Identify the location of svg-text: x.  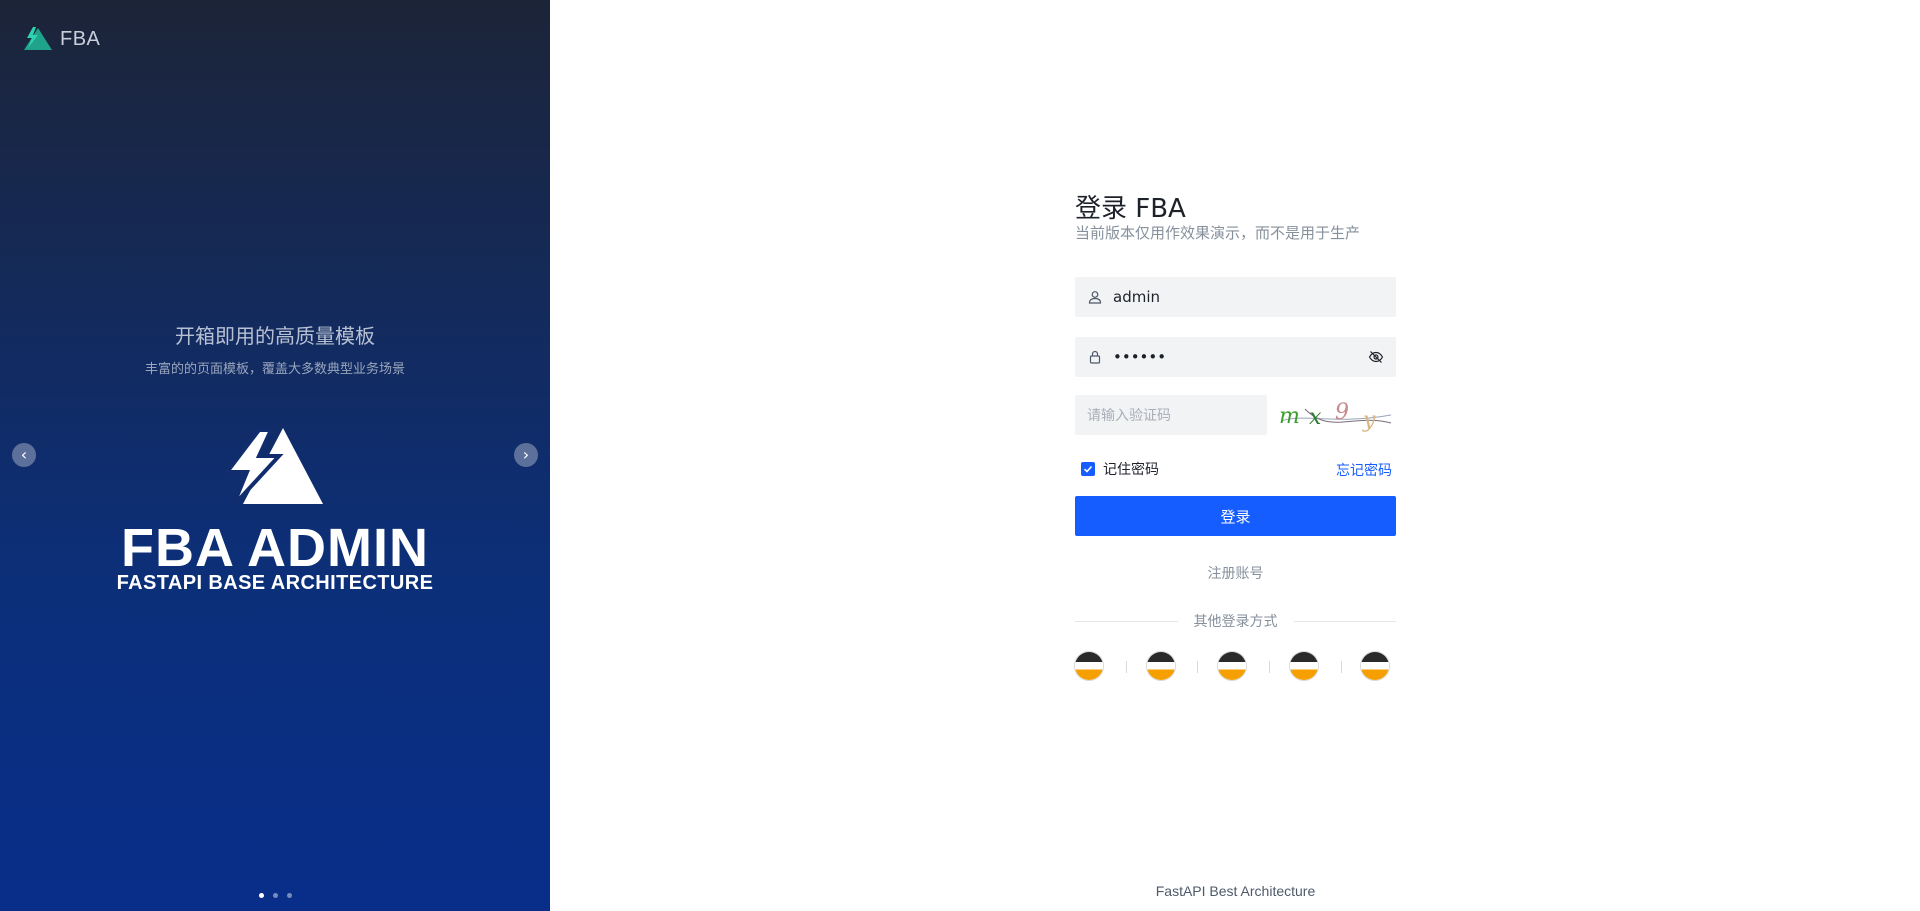
(1315, 417).